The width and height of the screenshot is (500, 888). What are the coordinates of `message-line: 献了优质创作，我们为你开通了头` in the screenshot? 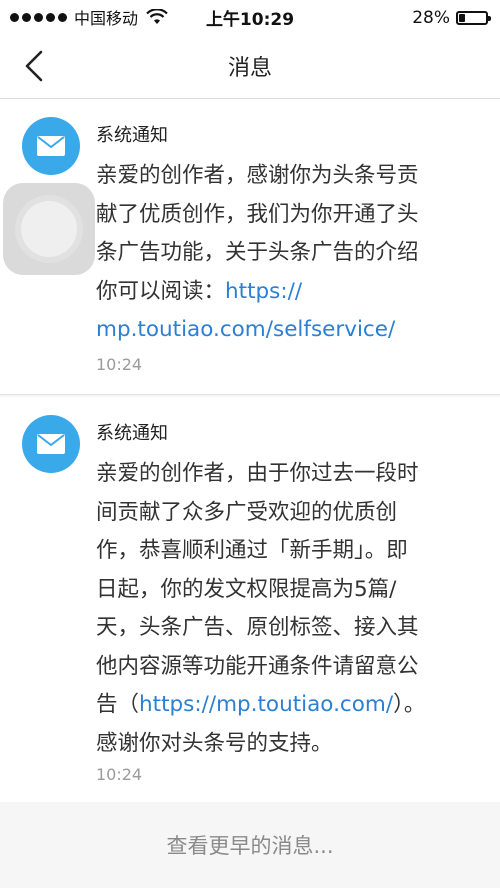 It's located at (257, 214).